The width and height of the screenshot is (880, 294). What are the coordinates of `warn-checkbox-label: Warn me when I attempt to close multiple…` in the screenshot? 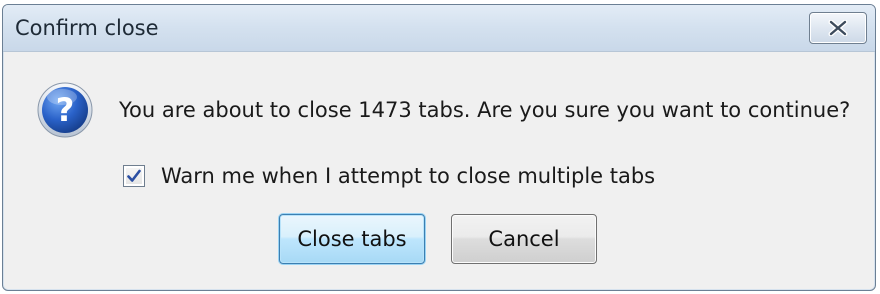 It's located at (408, 176).